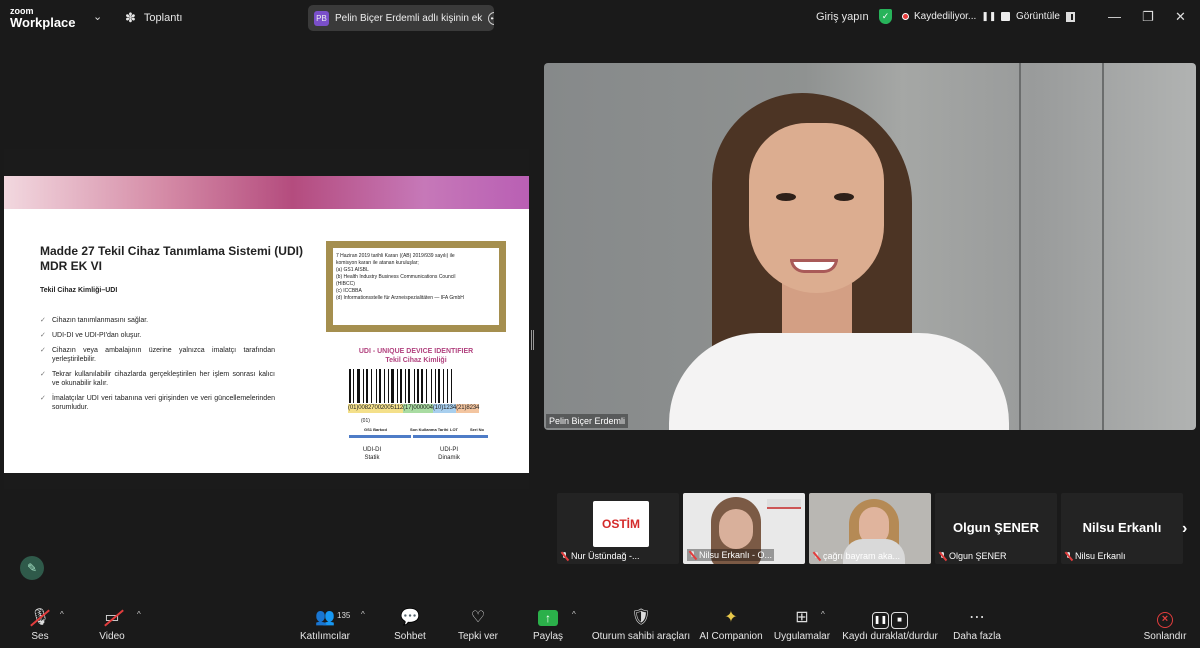  I want to click on more-dots-icon: ⋯, so click(977, 617).